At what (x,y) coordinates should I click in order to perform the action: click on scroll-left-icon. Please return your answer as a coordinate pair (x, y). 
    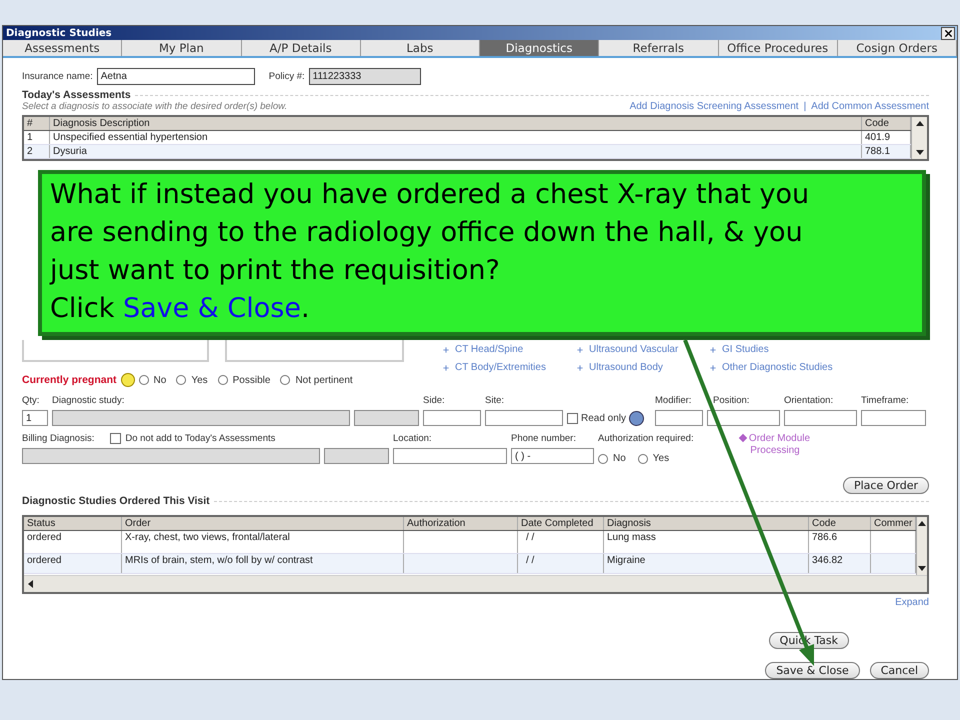
    Looking at the image, I should click on (30, 584).